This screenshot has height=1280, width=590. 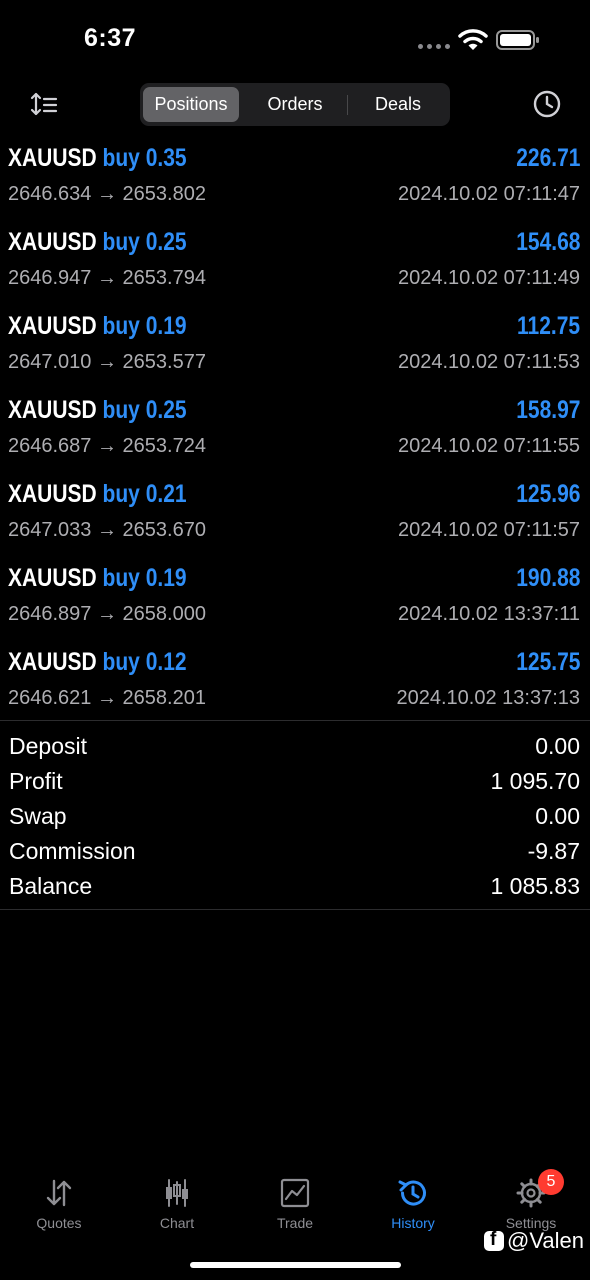 What do you see at coordinates (38, 816) in the screenshot?
I see `summary-label: Swap` at bounding box center [38, 816].